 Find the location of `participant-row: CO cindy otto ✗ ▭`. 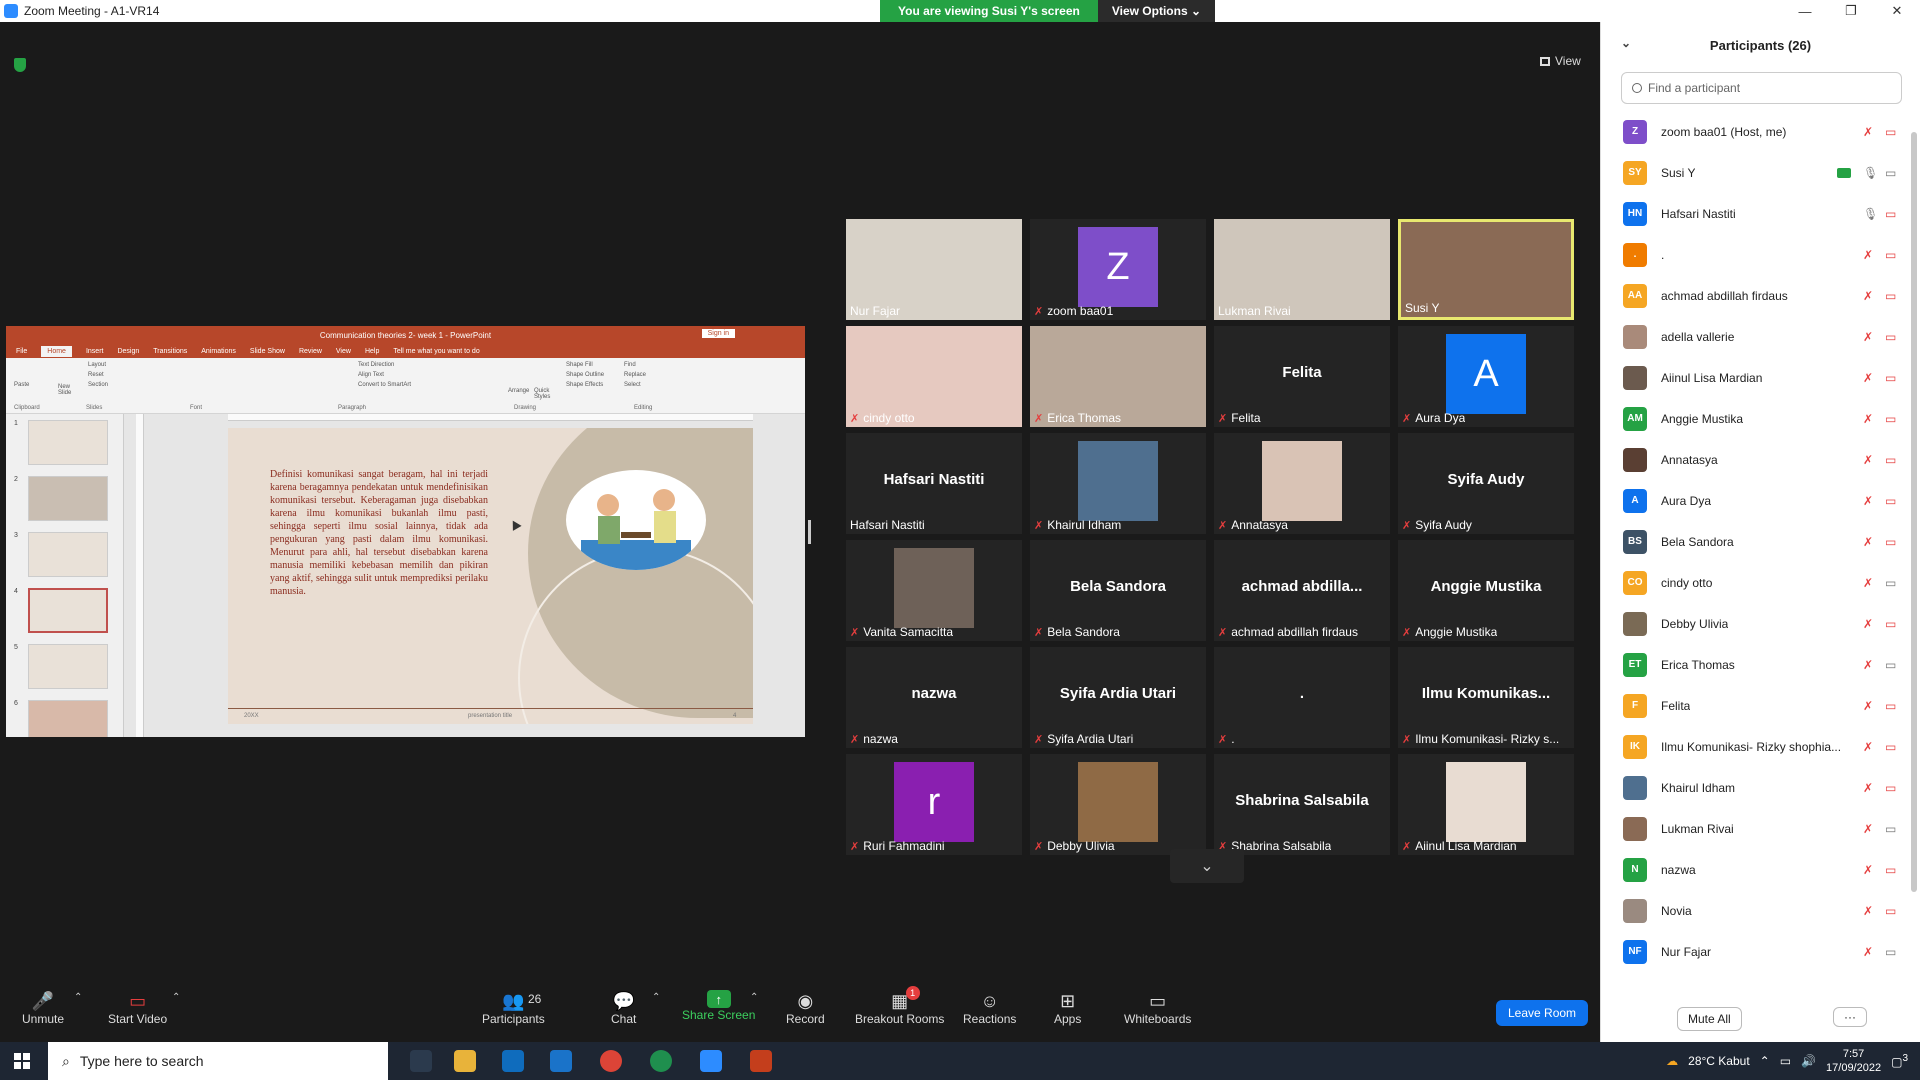

participant-row: CO cindy otto ✗ ▭ is located at coordinates (1755, 582).